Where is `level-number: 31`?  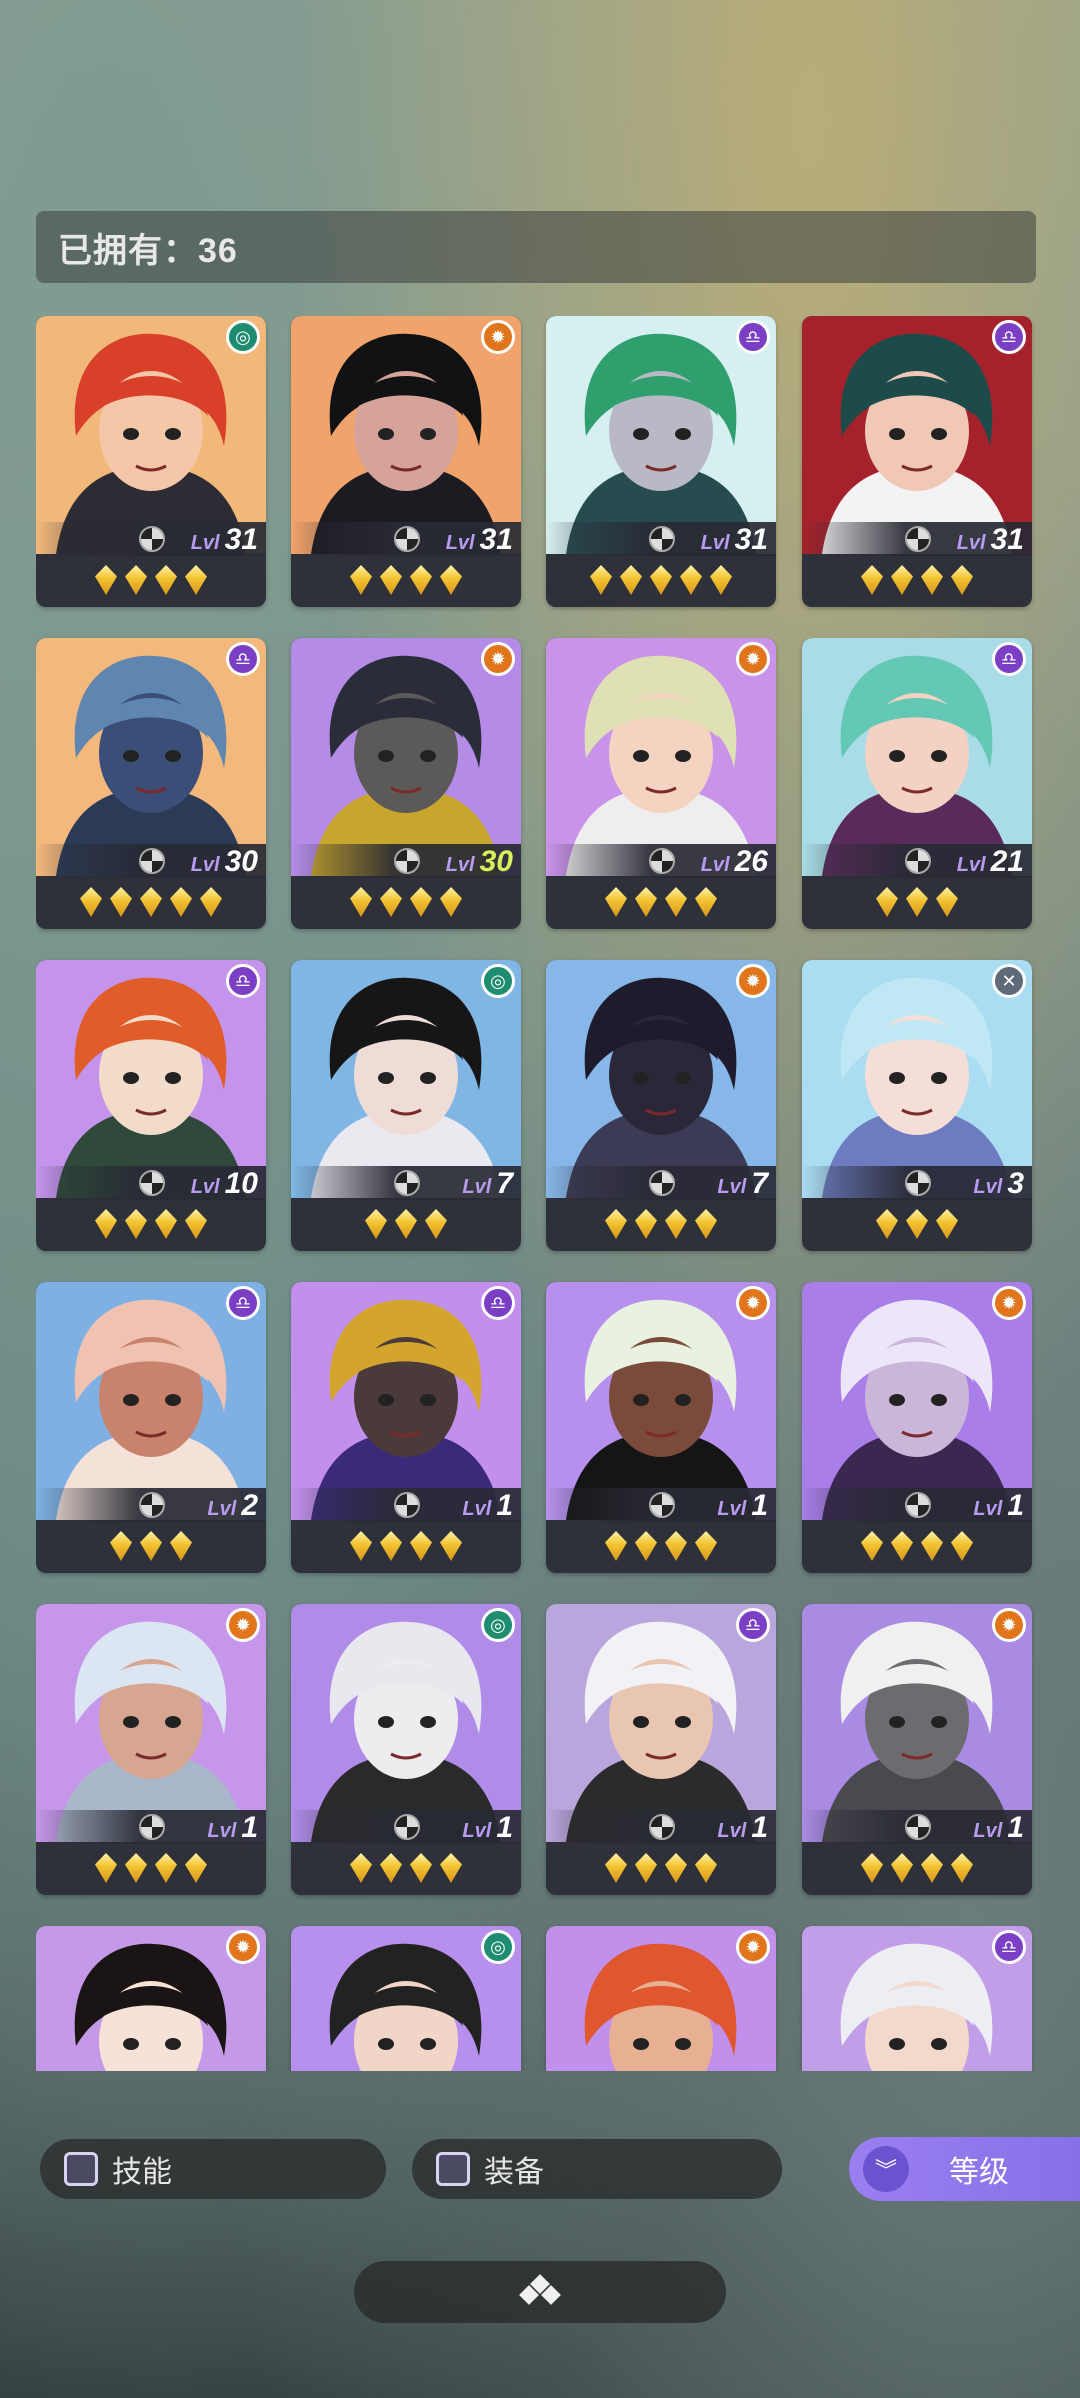
level-number: 31 is located at coordinates (1007, 539).